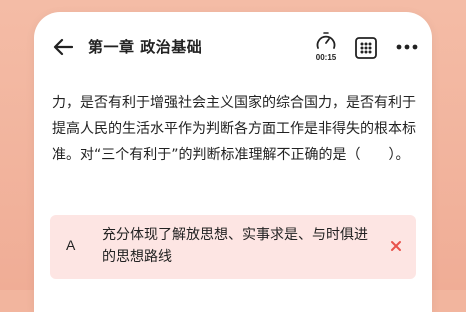  I want to click on back-arrow-icon, so click(63, 47).